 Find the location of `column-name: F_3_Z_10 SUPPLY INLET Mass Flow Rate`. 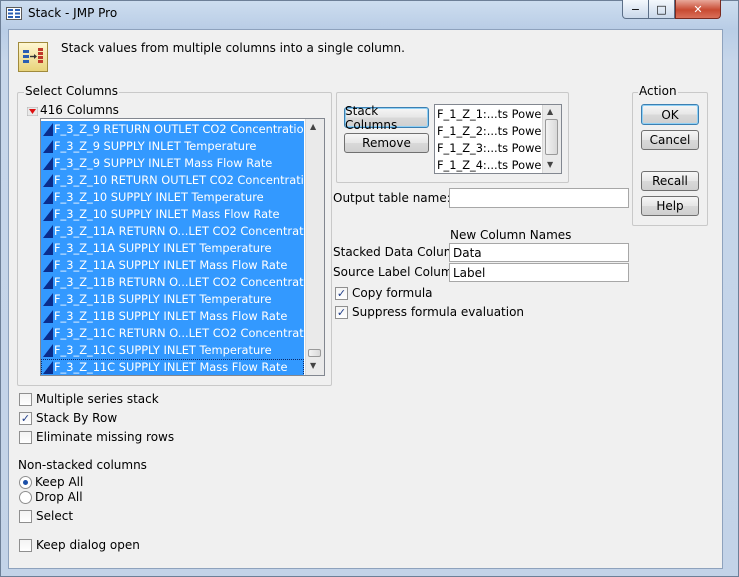

column-name: F_3_Z_10 SUPPLY INLET Mass Flow Rate is located at coordinates (167, 214).